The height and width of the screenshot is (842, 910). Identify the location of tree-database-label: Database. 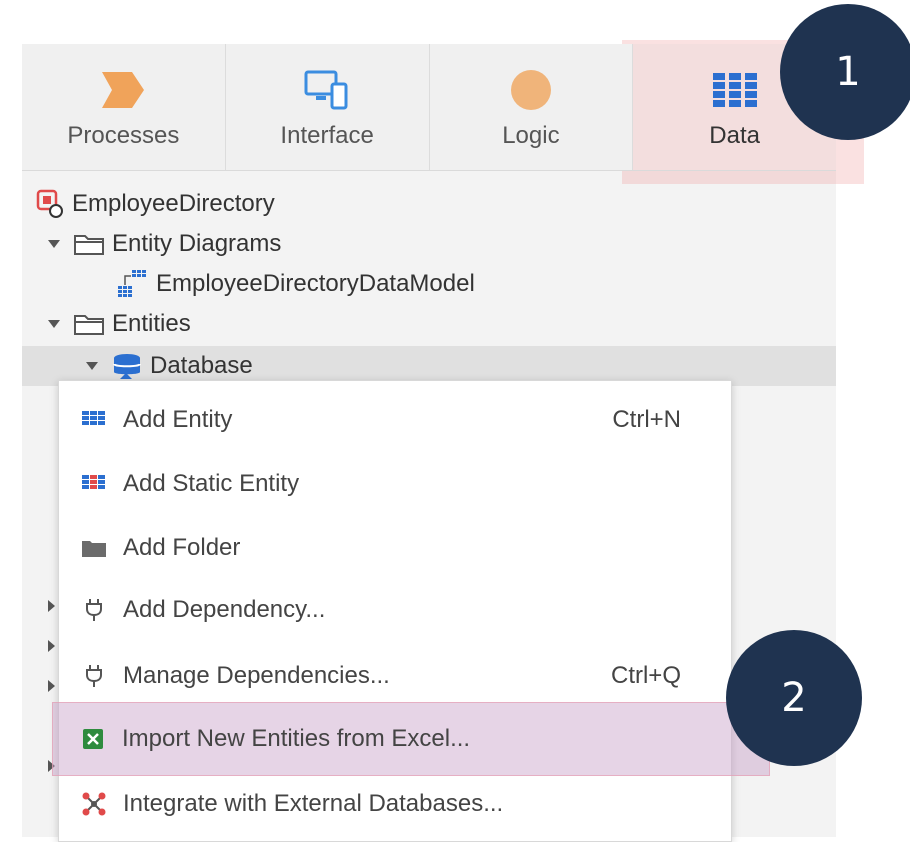
(201, 365).